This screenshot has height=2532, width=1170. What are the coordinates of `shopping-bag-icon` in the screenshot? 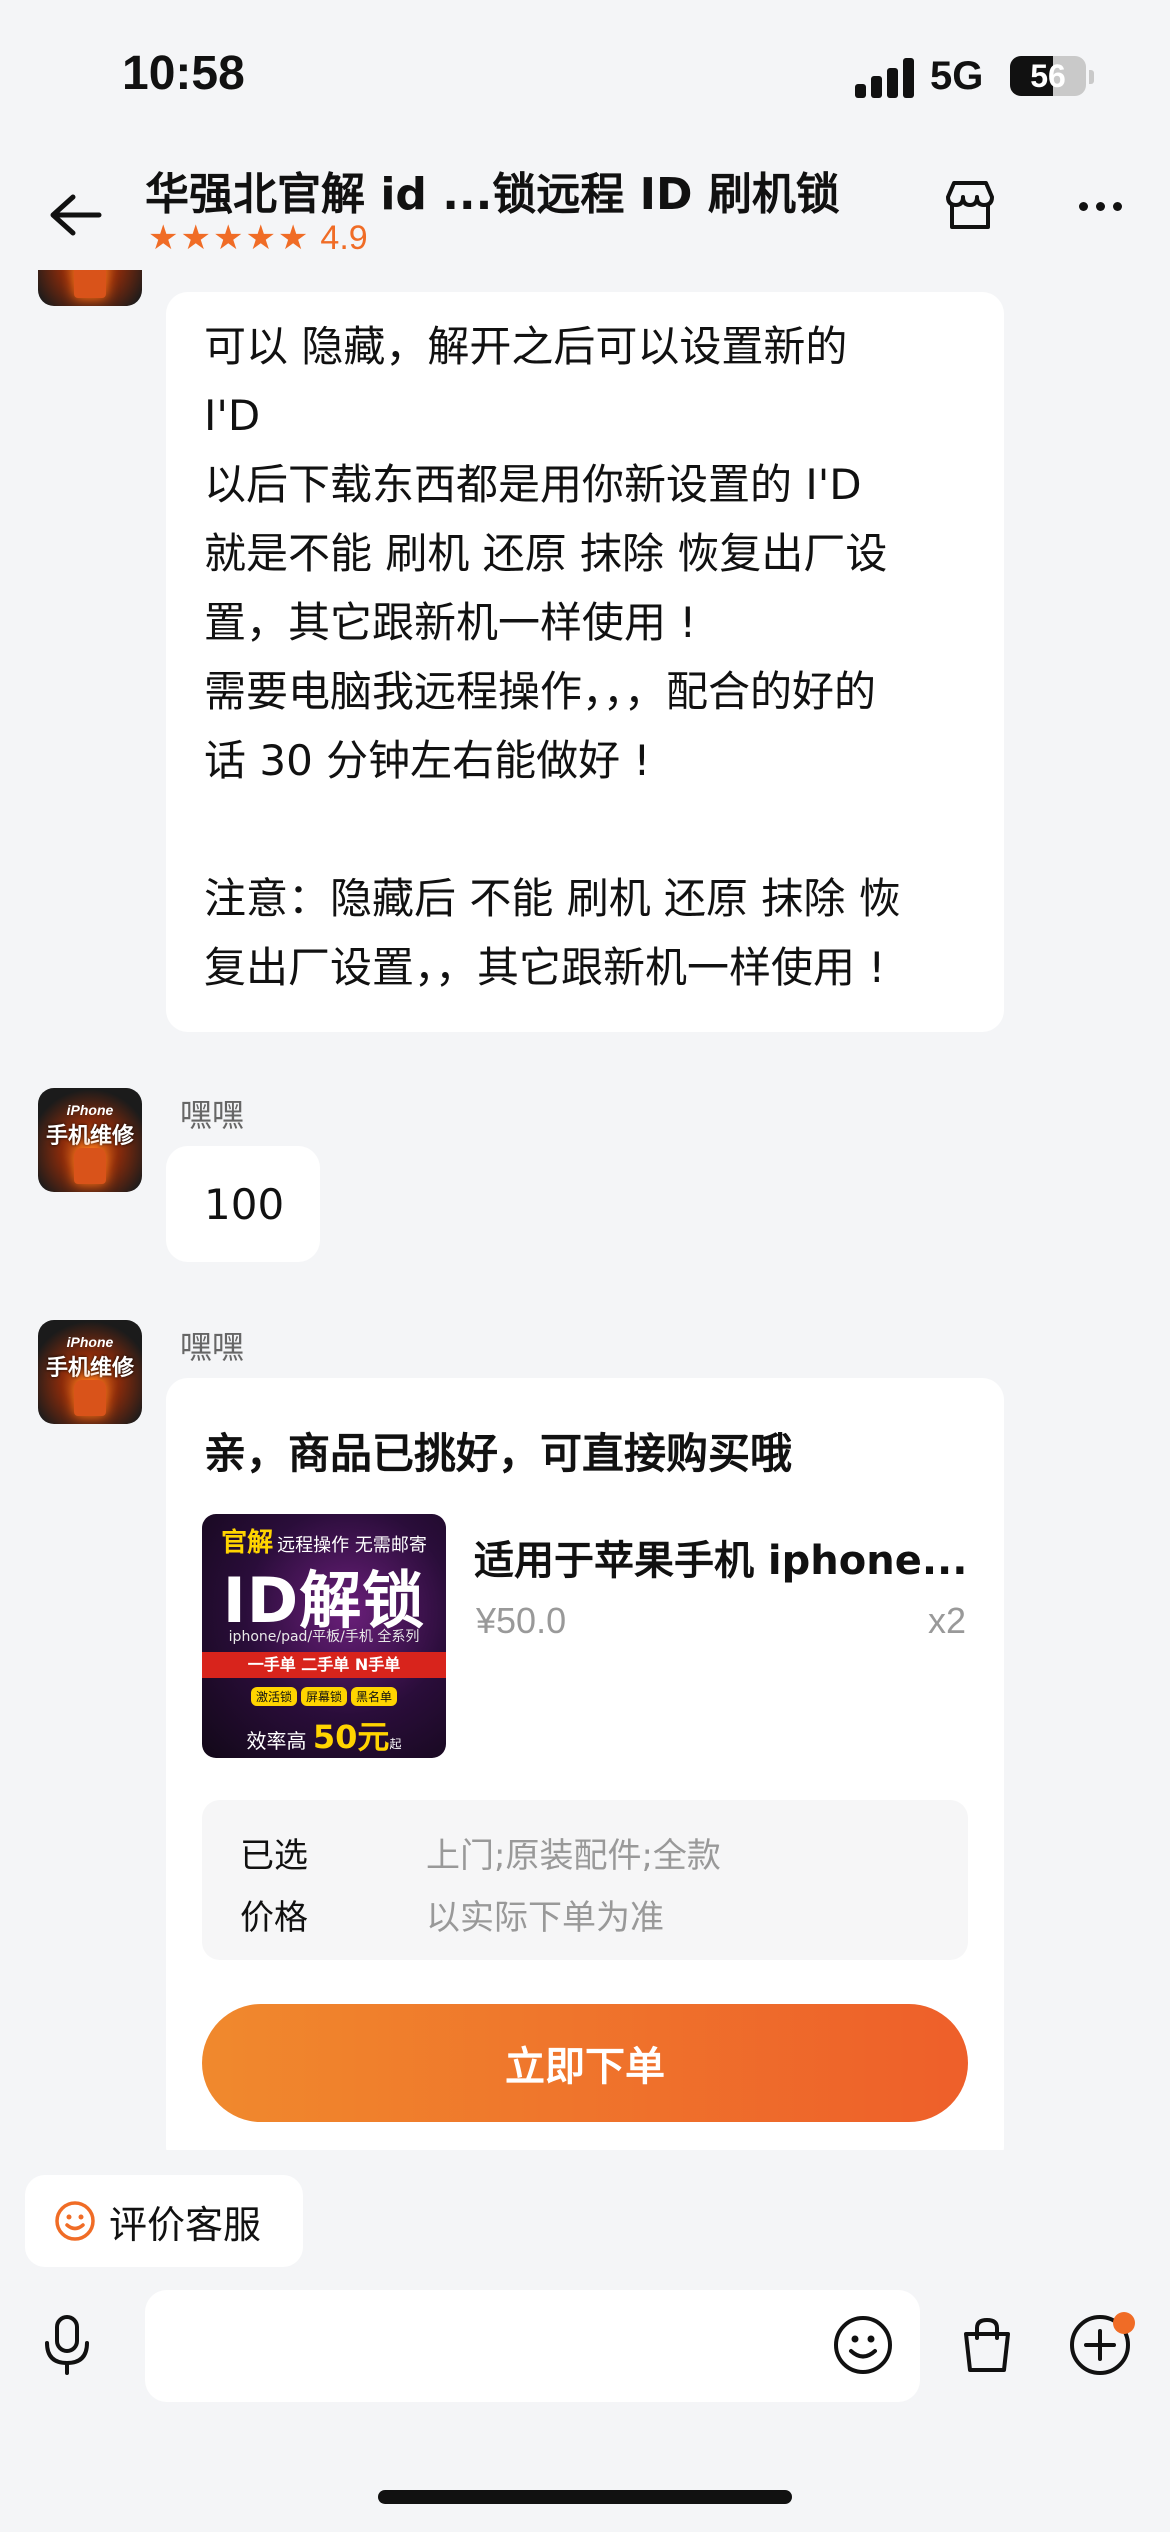 It's located at (987, 2344).